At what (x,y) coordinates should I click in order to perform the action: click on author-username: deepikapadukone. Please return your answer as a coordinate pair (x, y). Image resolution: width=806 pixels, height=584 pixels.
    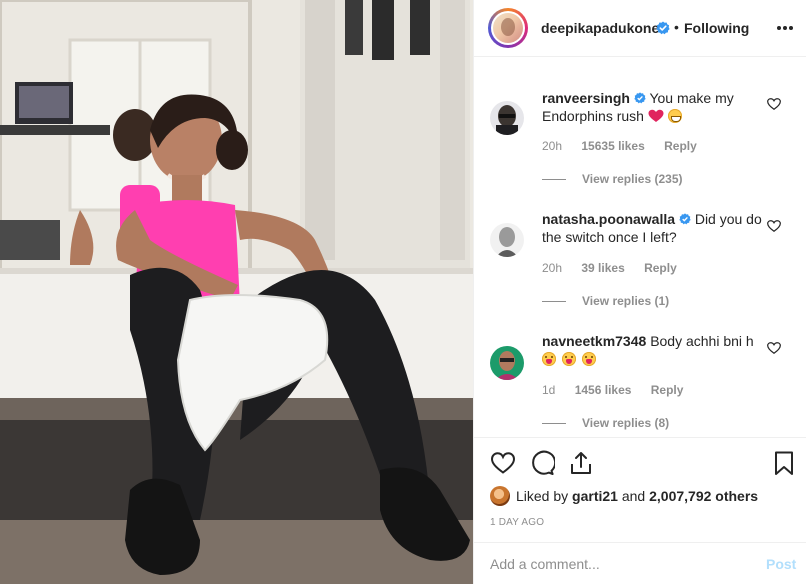
    Looking at the image, I should click on (600, 28).